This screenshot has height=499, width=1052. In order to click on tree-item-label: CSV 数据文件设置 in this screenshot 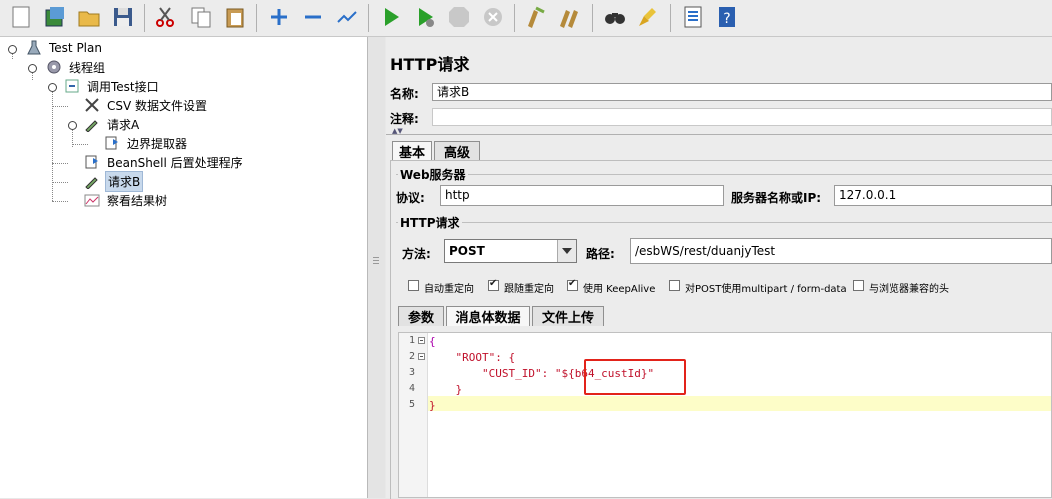, I will do `click(157, 105)`.